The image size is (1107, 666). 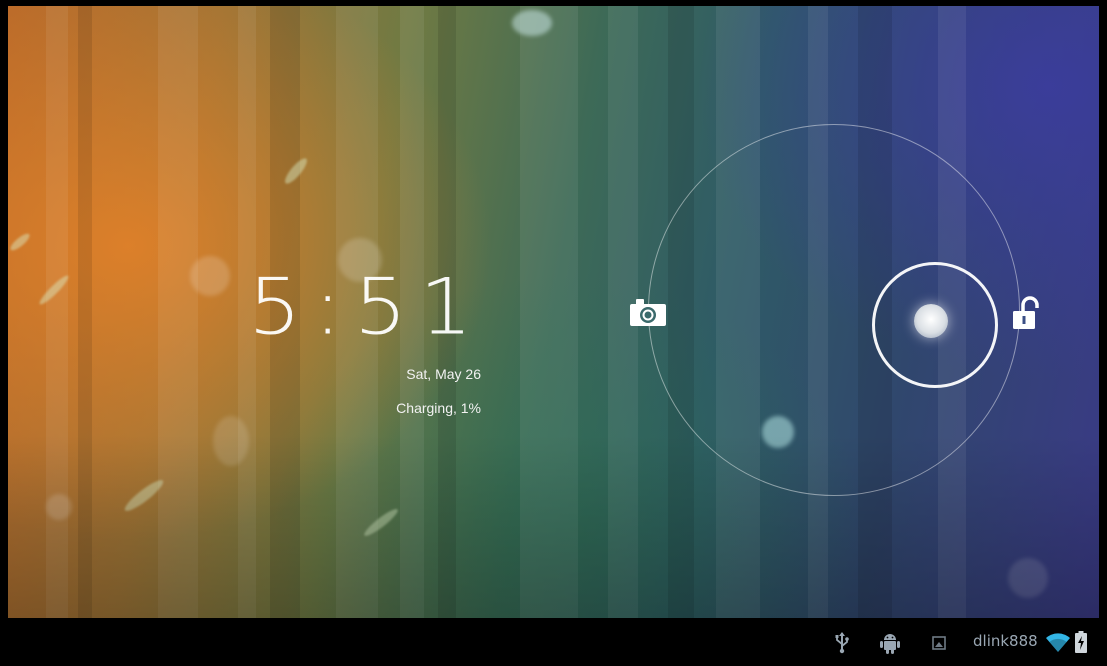 I want to click on lockscreen-clock: 5:51, so click(x=366, y=306).